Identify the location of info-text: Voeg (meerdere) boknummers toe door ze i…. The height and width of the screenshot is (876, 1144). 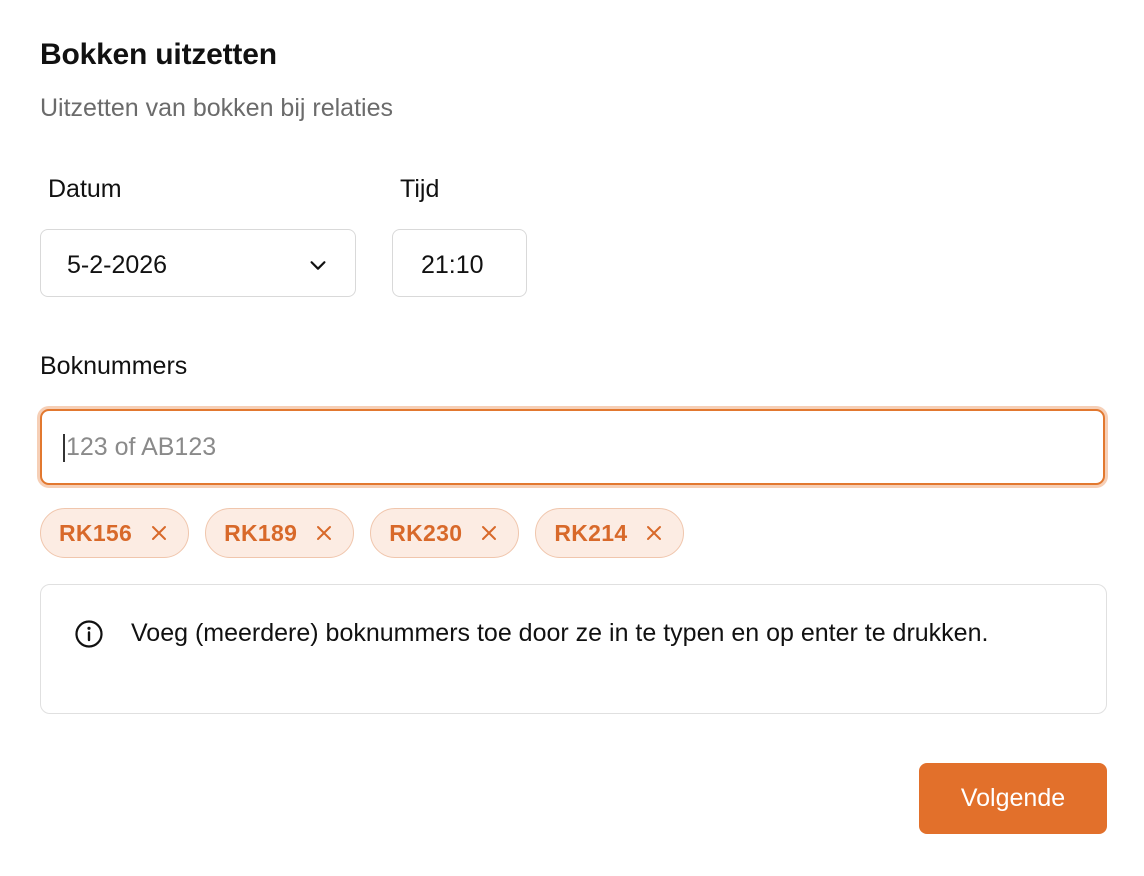
(560, 633).